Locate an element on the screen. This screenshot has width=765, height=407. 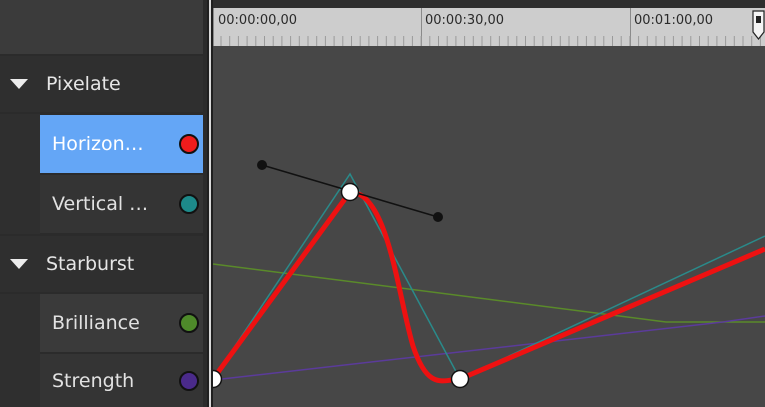
ruler-label: 00:00:30,00 is located at coordinates (465, 20).